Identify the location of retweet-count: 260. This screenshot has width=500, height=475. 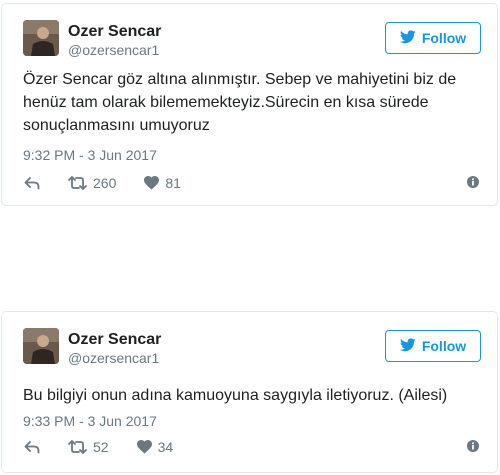
(105, 183).